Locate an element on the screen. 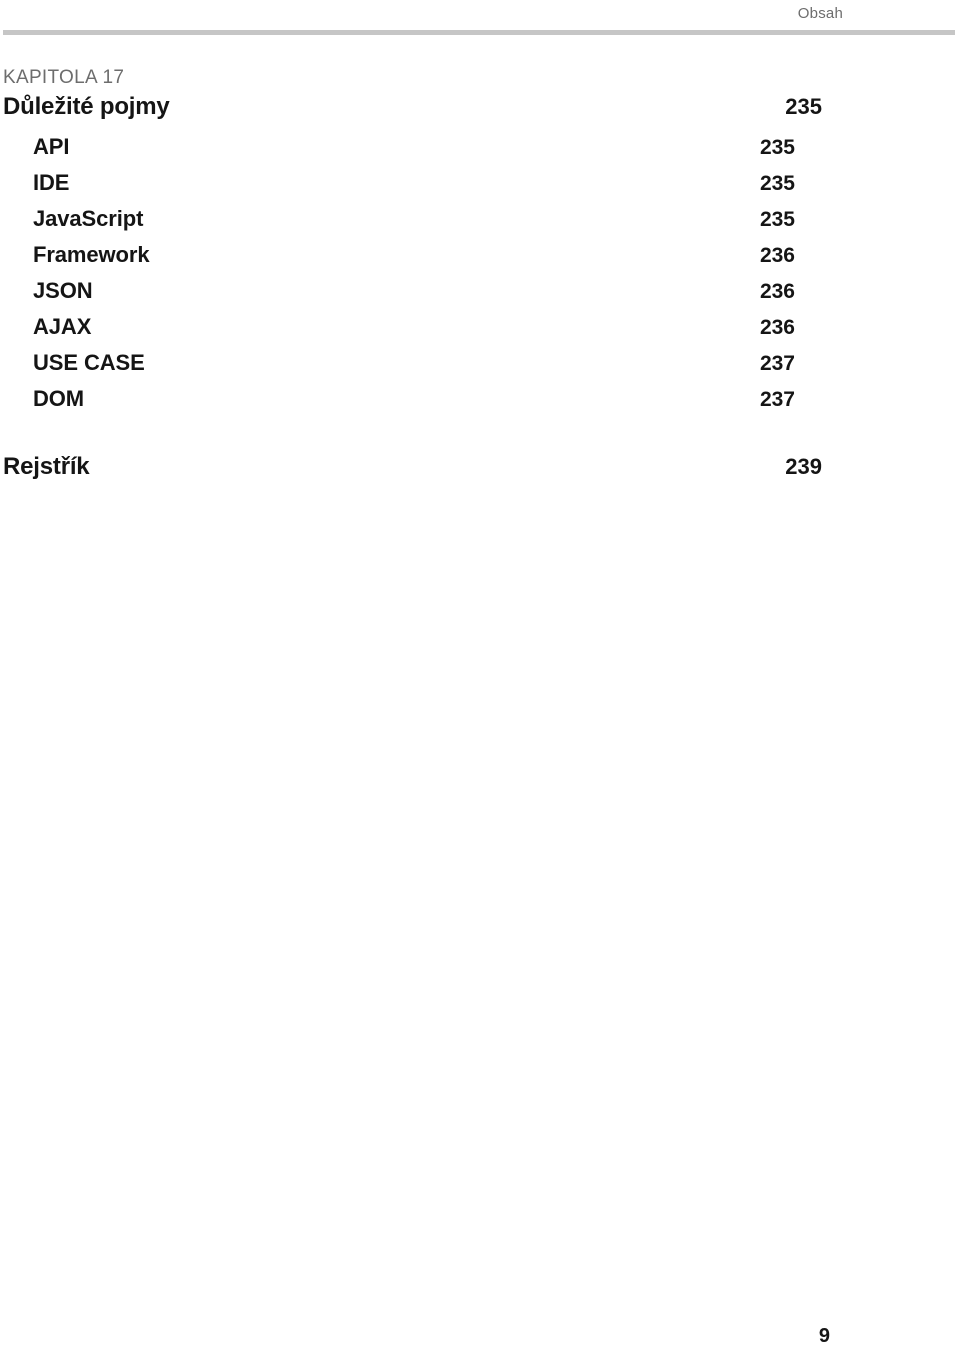 The width and height of the screenshot is (960, 1356). entry-label: Framework is located at coordinates (91, 254).